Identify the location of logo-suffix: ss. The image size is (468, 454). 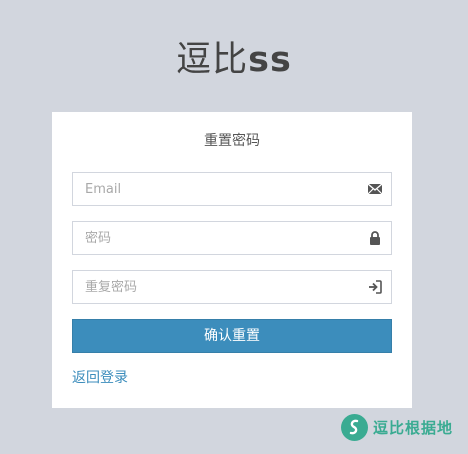
(270, 60).